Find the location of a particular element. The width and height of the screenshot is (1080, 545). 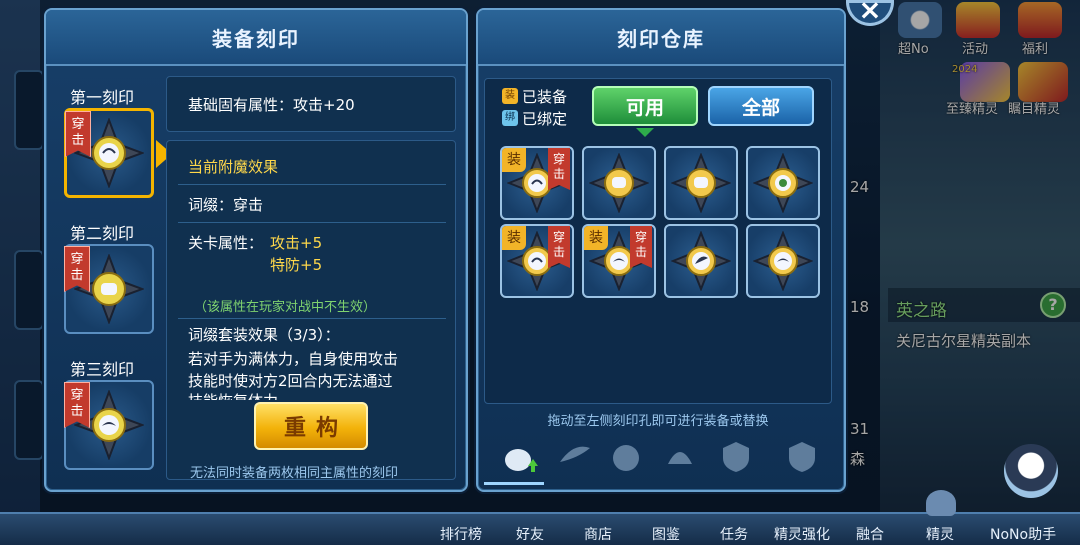

legend-equipped: 已装备 is located at coordinates (545, 97).